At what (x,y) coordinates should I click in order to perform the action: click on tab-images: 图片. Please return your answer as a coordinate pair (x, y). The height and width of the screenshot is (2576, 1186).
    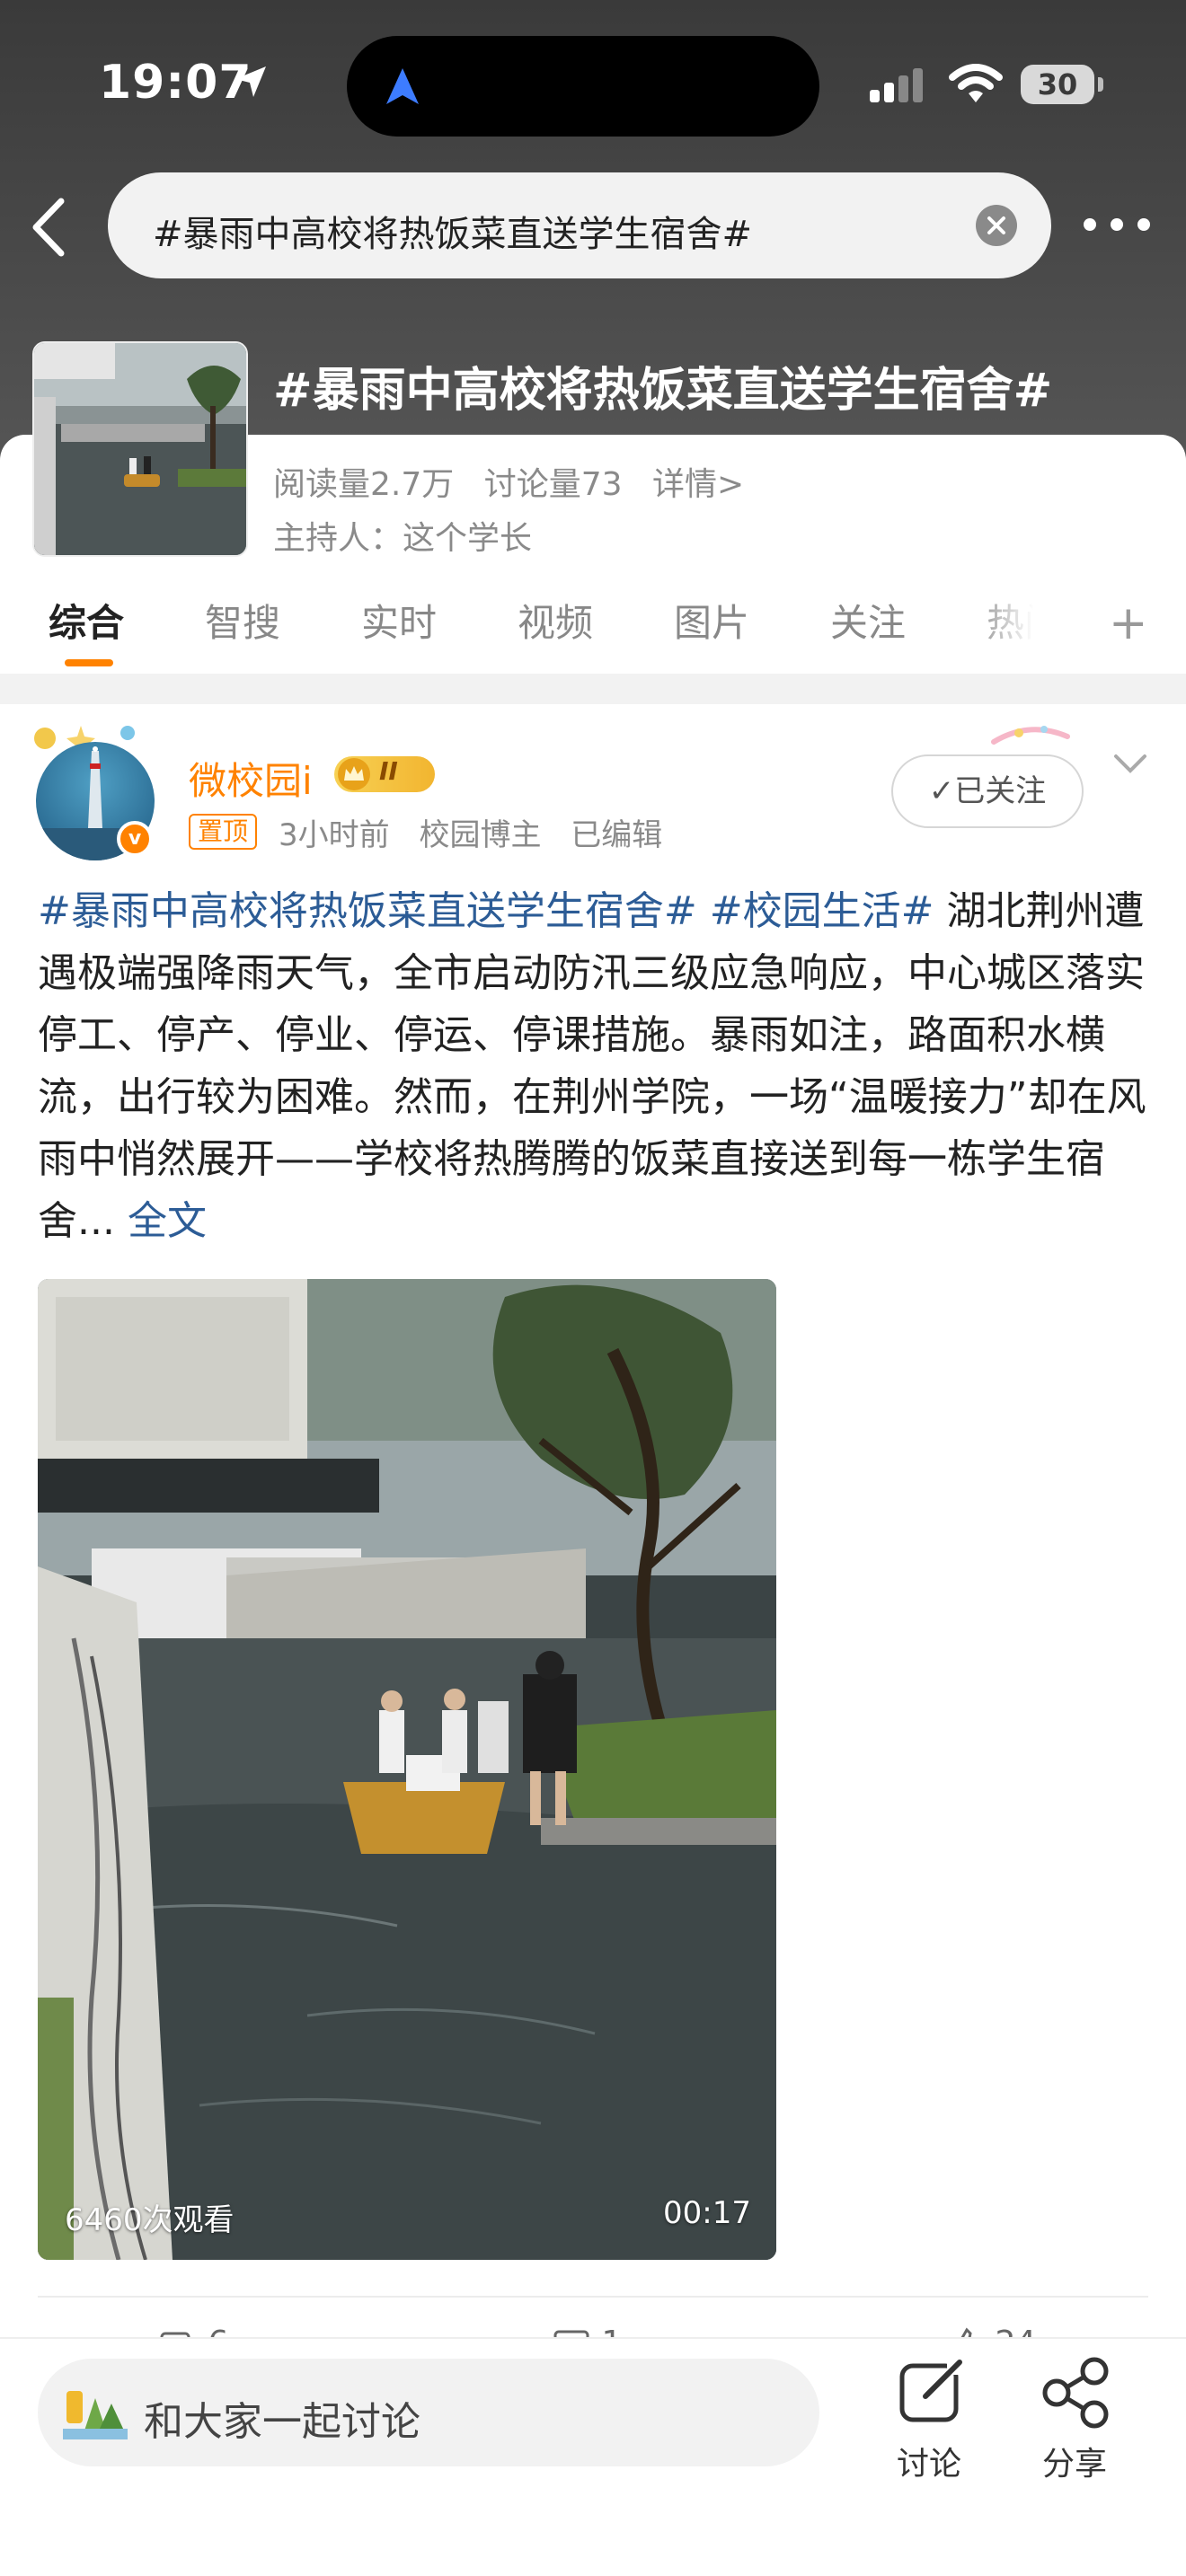
    Looking at the image, I should click on (711, 620).